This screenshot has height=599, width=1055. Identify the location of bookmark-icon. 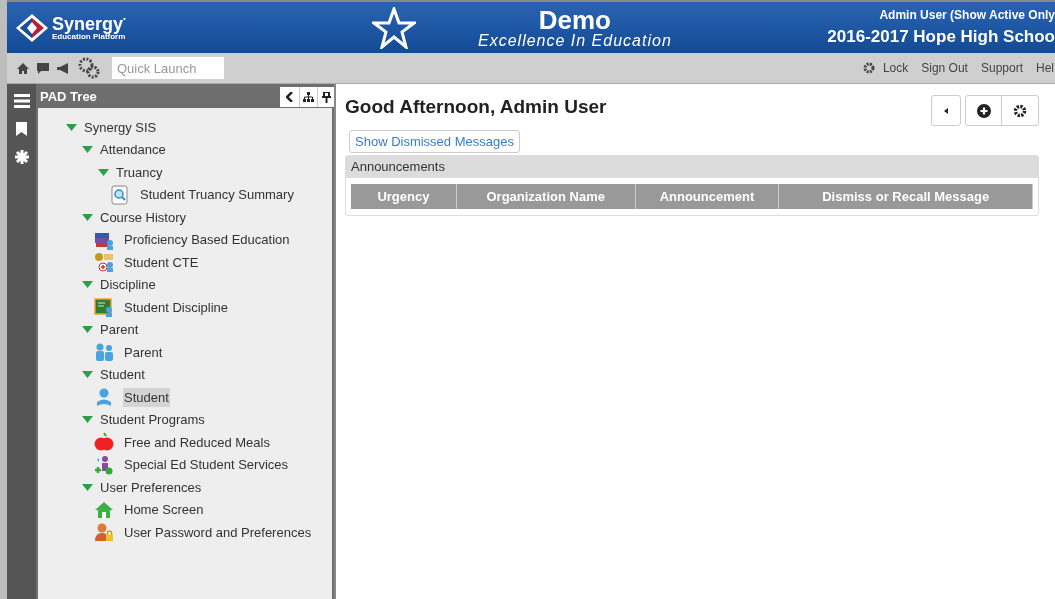
(21, 129).